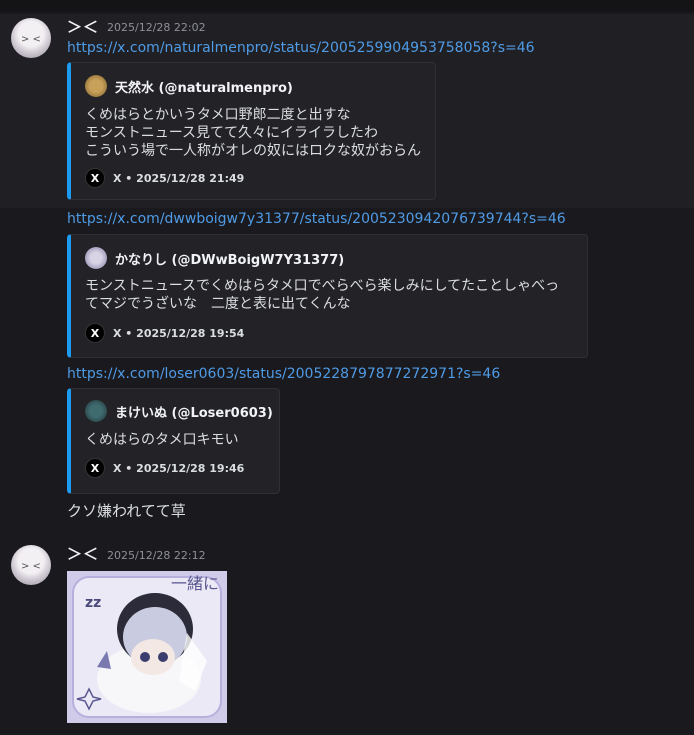 The height and width of the screenshot is (735, 694). What do you see at coordinates (195, 583) in the screenshot?
I see `image-caption-text: 一緒に` at bounding box center [195, 583].